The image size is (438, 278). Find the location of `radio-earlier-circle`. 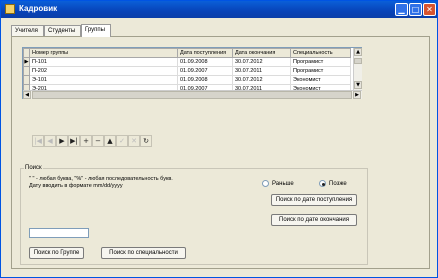

radio-earlier-circle is located at coordinates (265, 183).